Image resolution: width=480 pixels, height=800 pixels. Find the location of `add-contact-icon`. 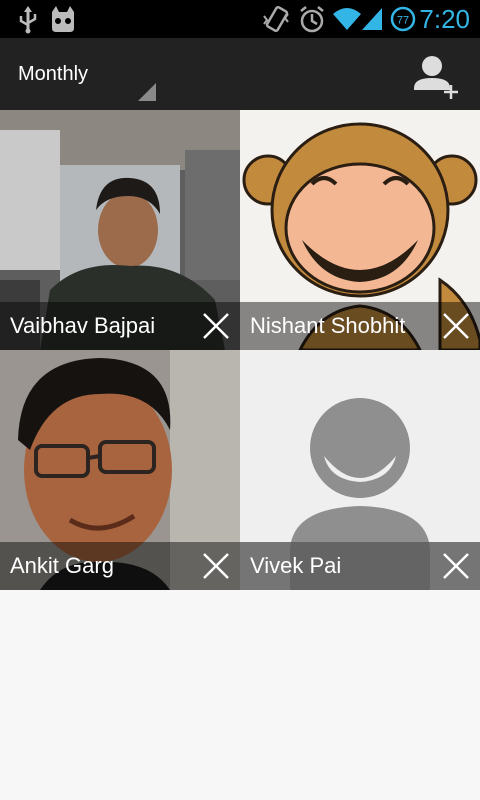

add-contact-icon is located at coordinates (436, 74).